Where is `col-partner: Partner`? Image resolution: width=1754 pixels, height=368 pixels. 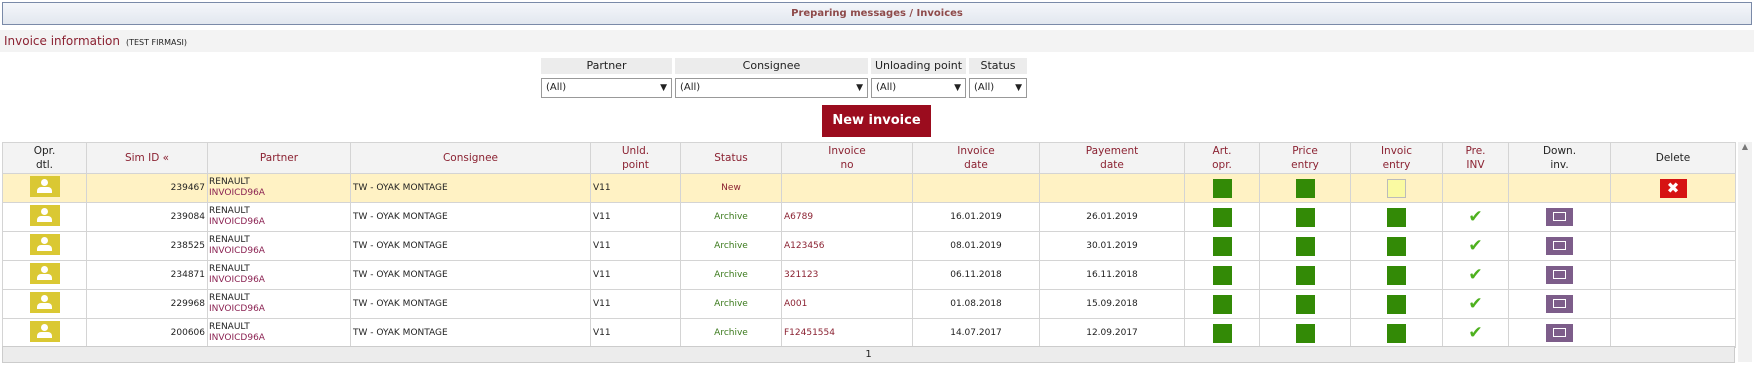
col-partner: Partner is located at coordinates (279, 158).